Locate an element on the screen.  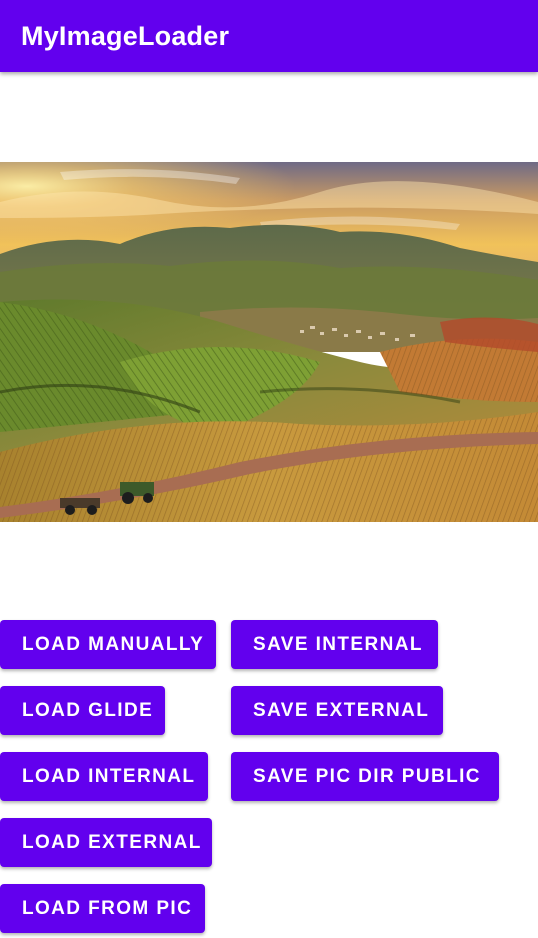
load-from-pic-button: LOAD FROM PIC is located at coordinates (102, 908).